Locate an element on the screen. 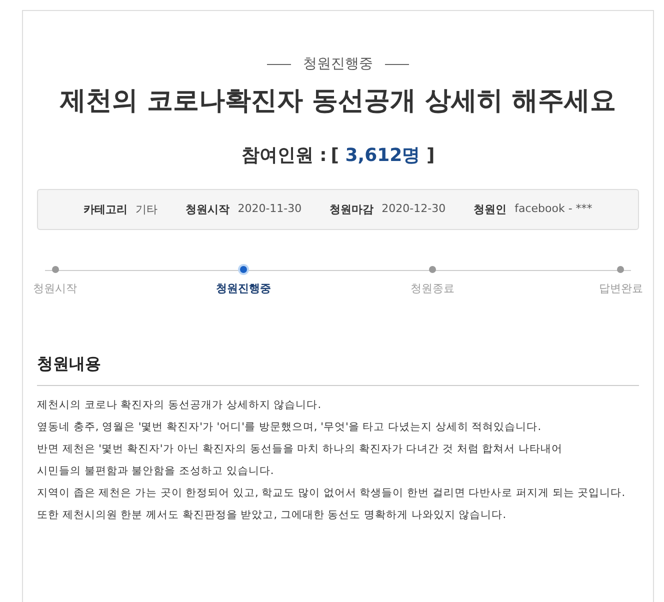 The image size is (664, 602). petition-title: 제천의 코로나확진자 동선공개 상세히 해주세요 is located at coordinates (338, 101).